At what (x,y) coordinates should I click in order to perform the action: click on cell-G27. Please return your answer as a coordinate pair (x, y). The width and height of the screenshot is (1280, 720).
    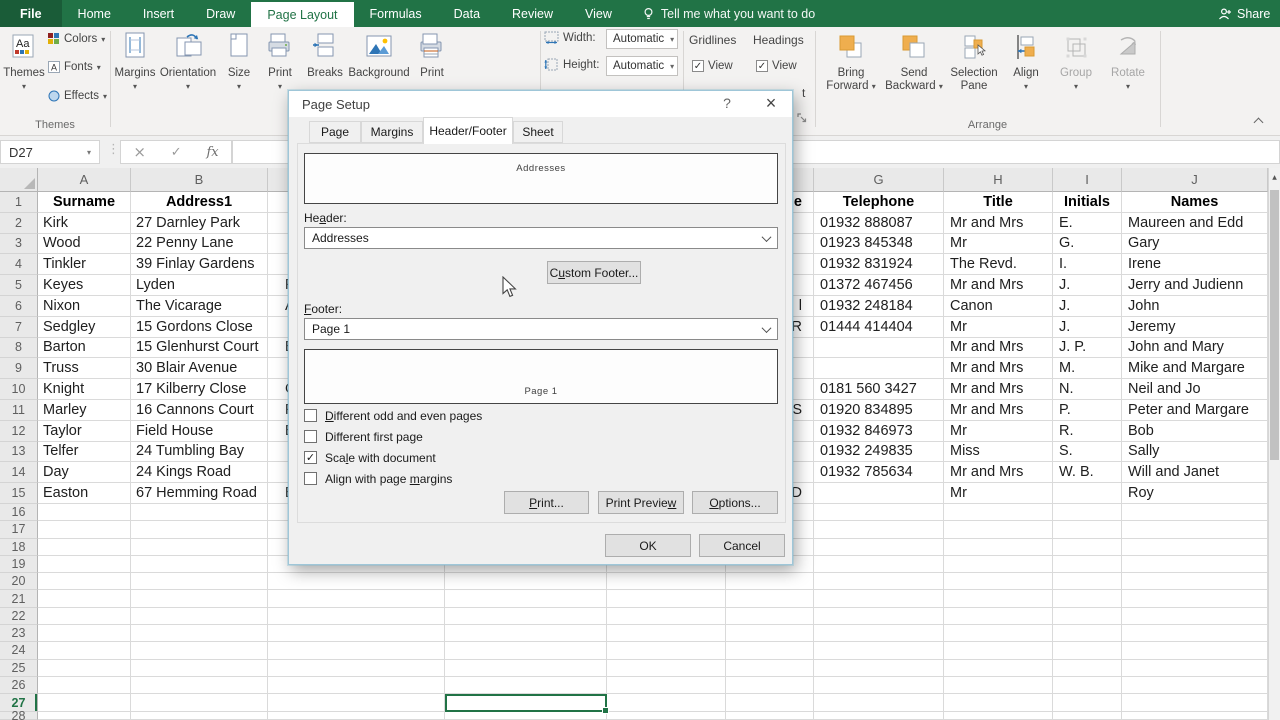
    Looking at the image, I should click on (879, 703).